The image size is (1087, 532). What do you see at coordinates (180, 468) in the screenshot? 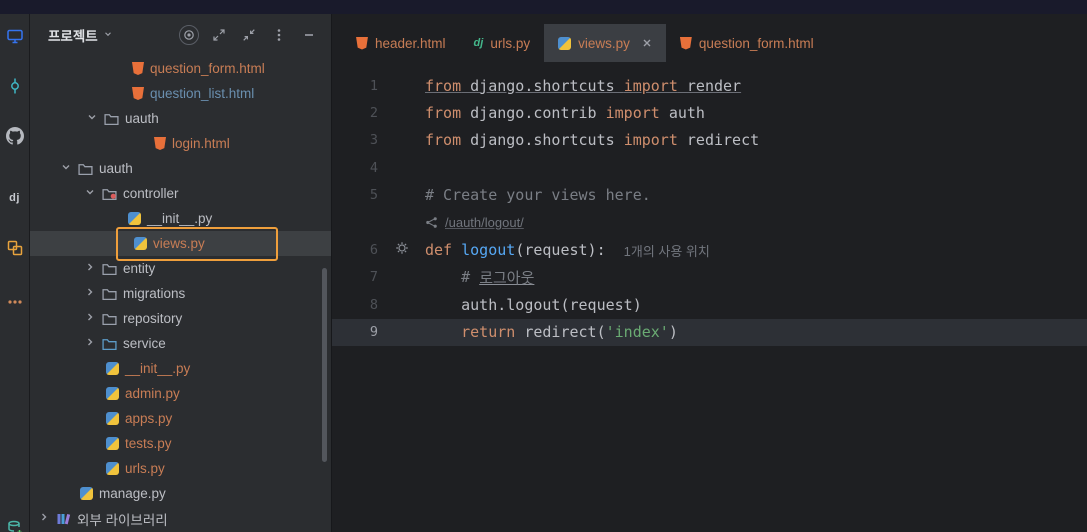
I see `tree-item-urls-py: urls.py` at bounding box center [180, 468].